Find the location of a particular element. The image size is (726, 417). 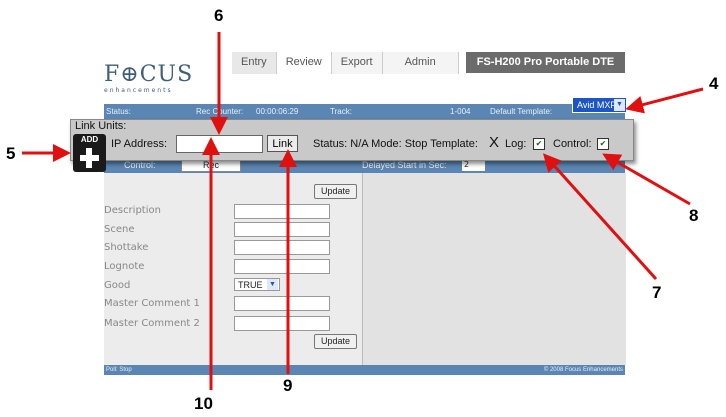

callout-8: 8 is located at coordinates (694, 215).